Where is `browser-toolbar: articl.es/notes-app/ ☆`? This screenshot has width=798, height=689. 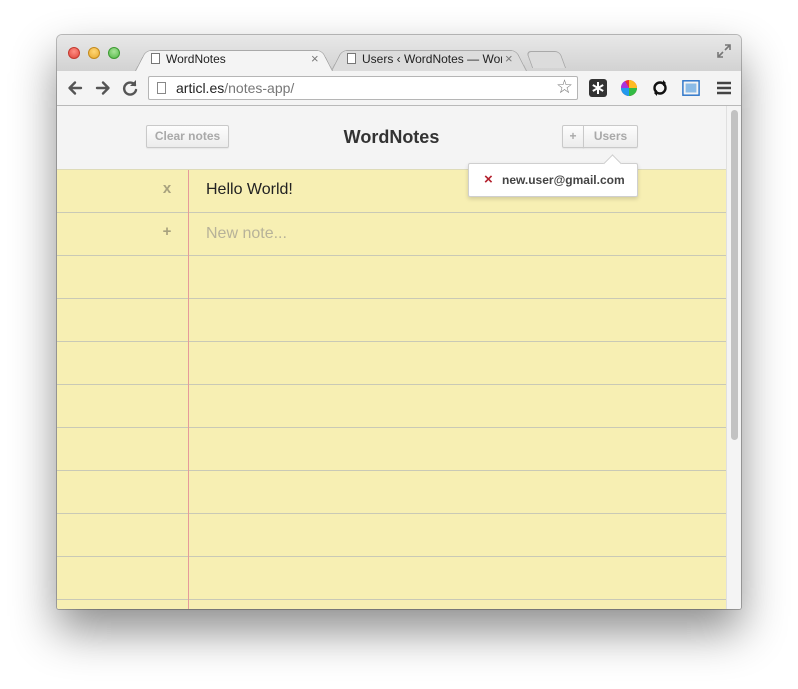 browser-toolbar: articl.es/notes-app/ ☆ is located at coordinates (399, 88).